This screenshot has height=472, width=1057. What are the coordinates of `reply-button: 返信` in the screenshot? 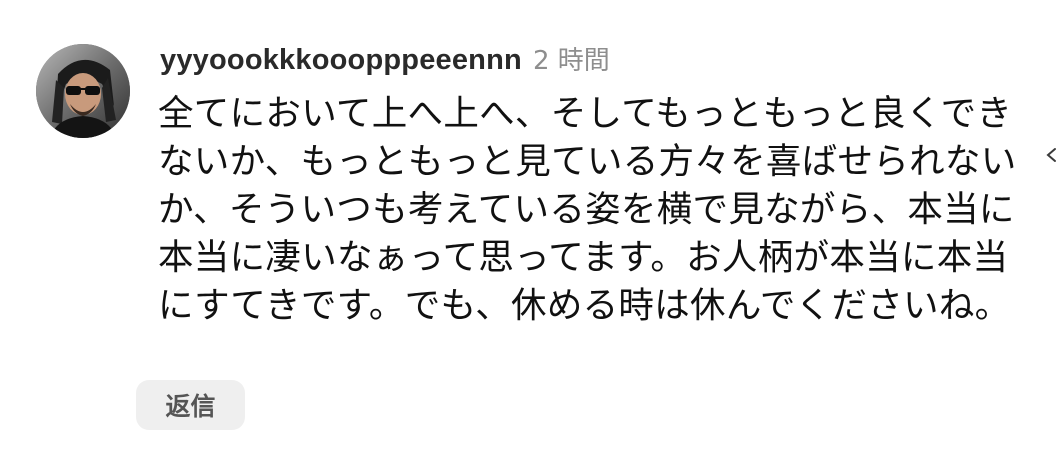 It's located at (190, 405).